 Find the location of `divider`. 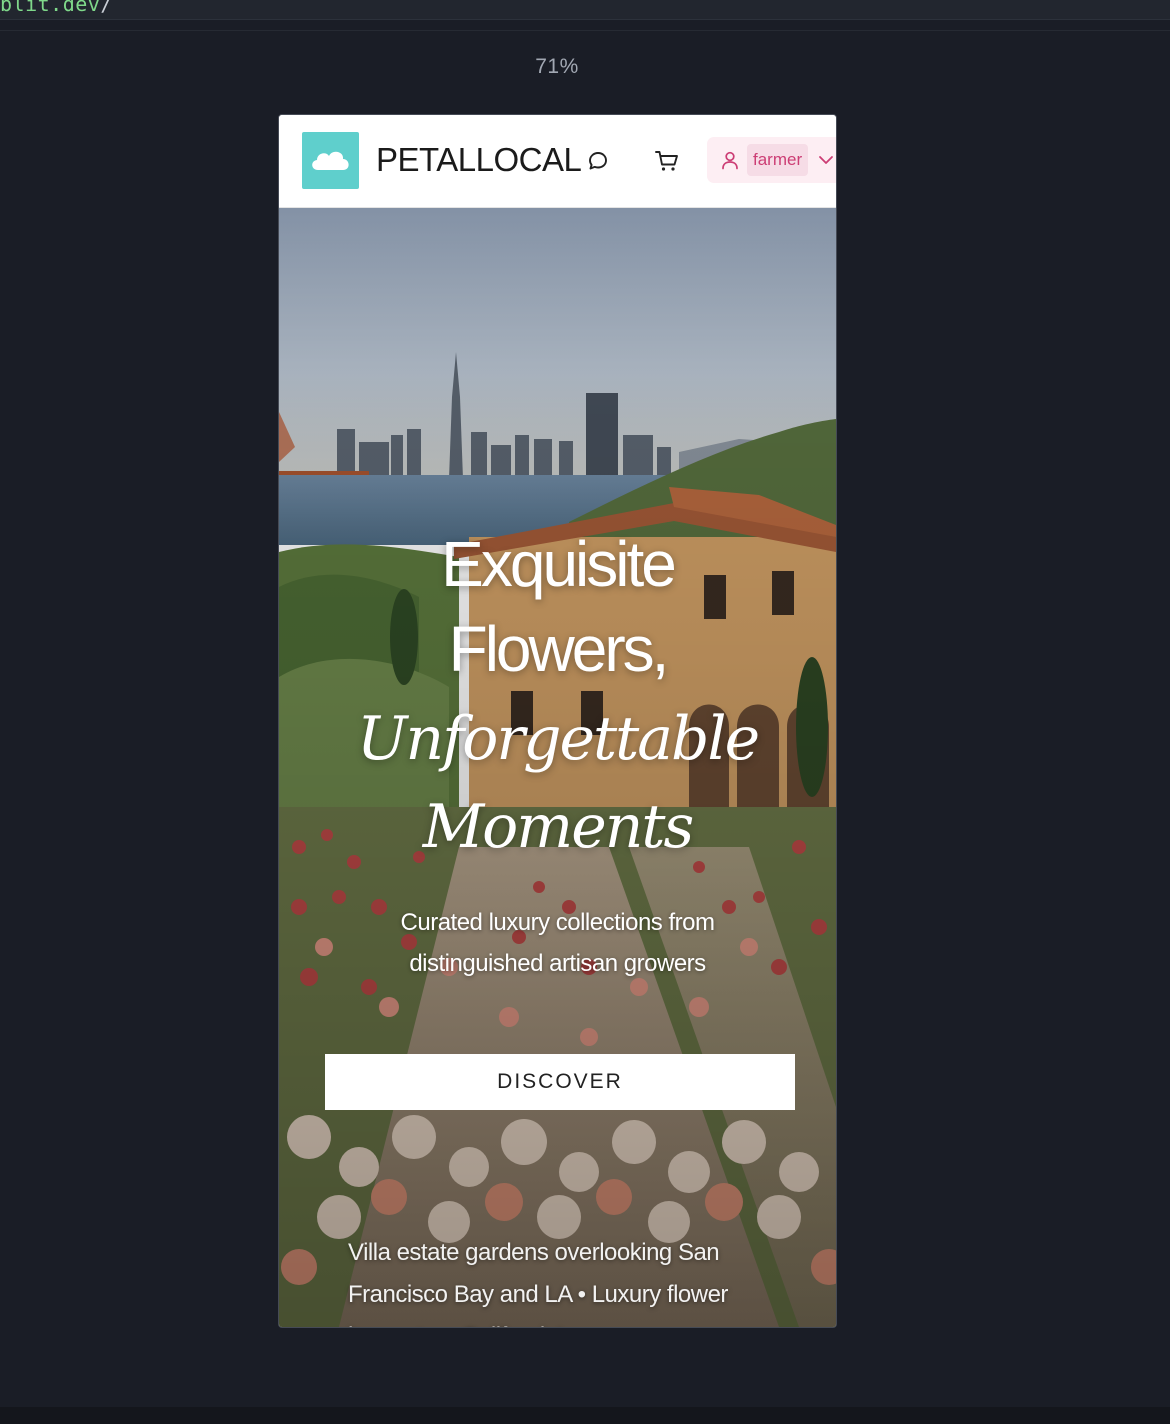

divider is located at coordinates (585, 30).